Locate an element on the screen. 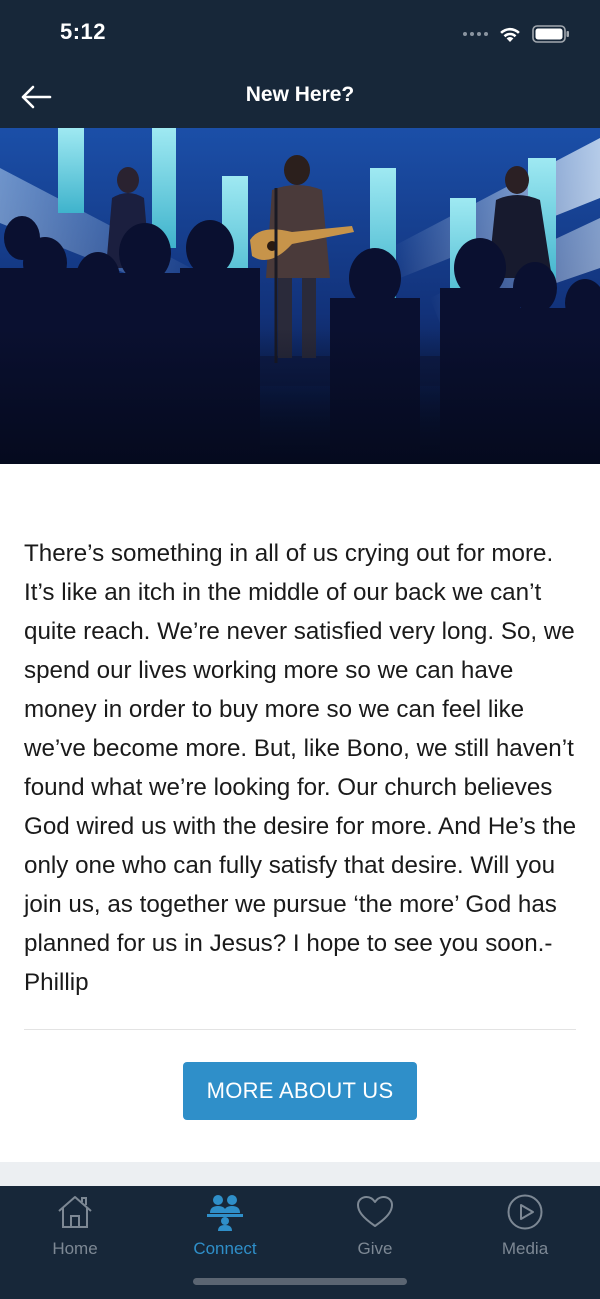 The image size is (600, 1299). tab-give-label: Give is located at coordinates (375, 1248).